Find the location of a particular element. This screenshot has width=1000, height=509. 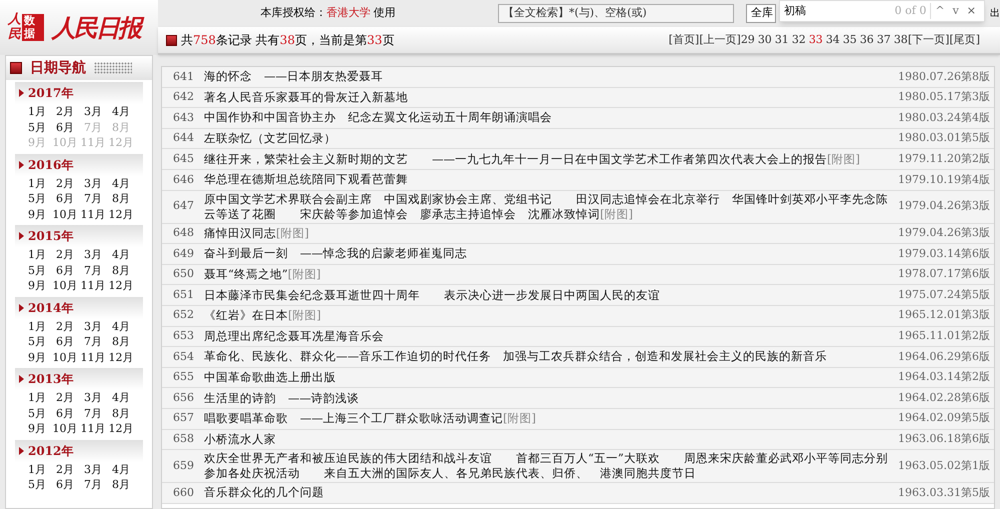

logout-link: 出 is located at coordinates (995, 13).